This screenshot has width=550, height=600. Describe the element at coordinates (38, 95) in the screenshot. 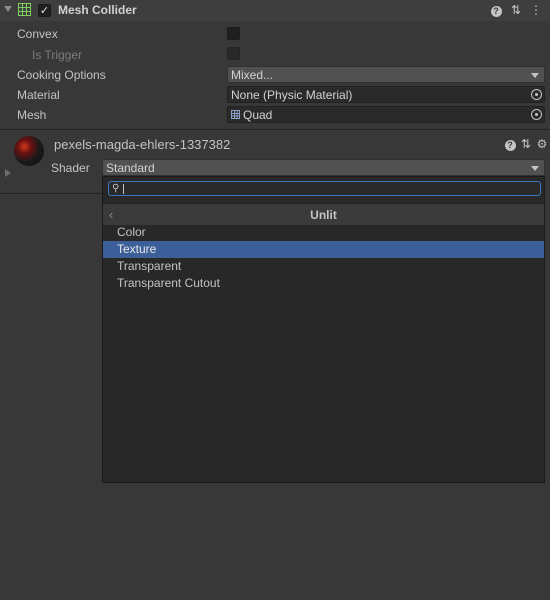

I see `material-label: Material` at that location.